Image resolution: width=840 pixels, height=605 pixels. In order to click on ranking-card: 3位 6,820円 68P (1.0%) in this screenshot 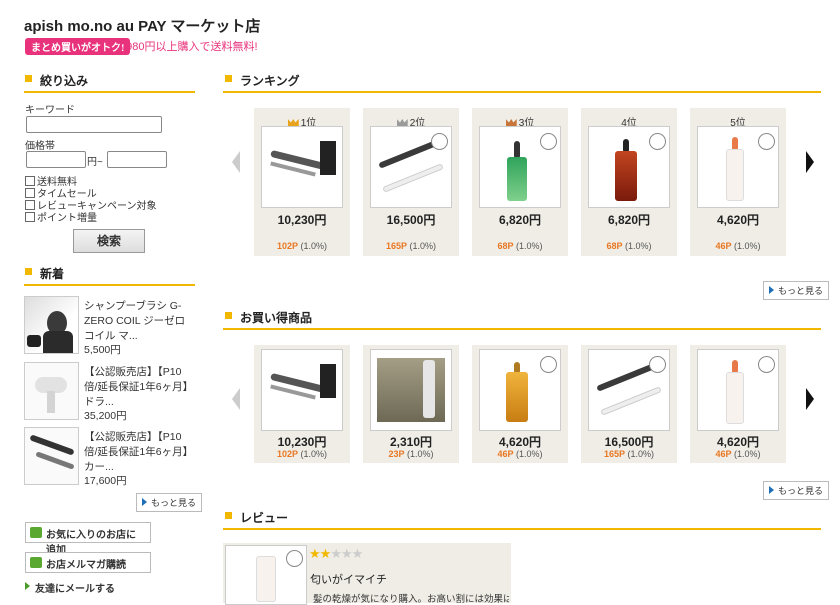, I will do `click(520, 182)`.